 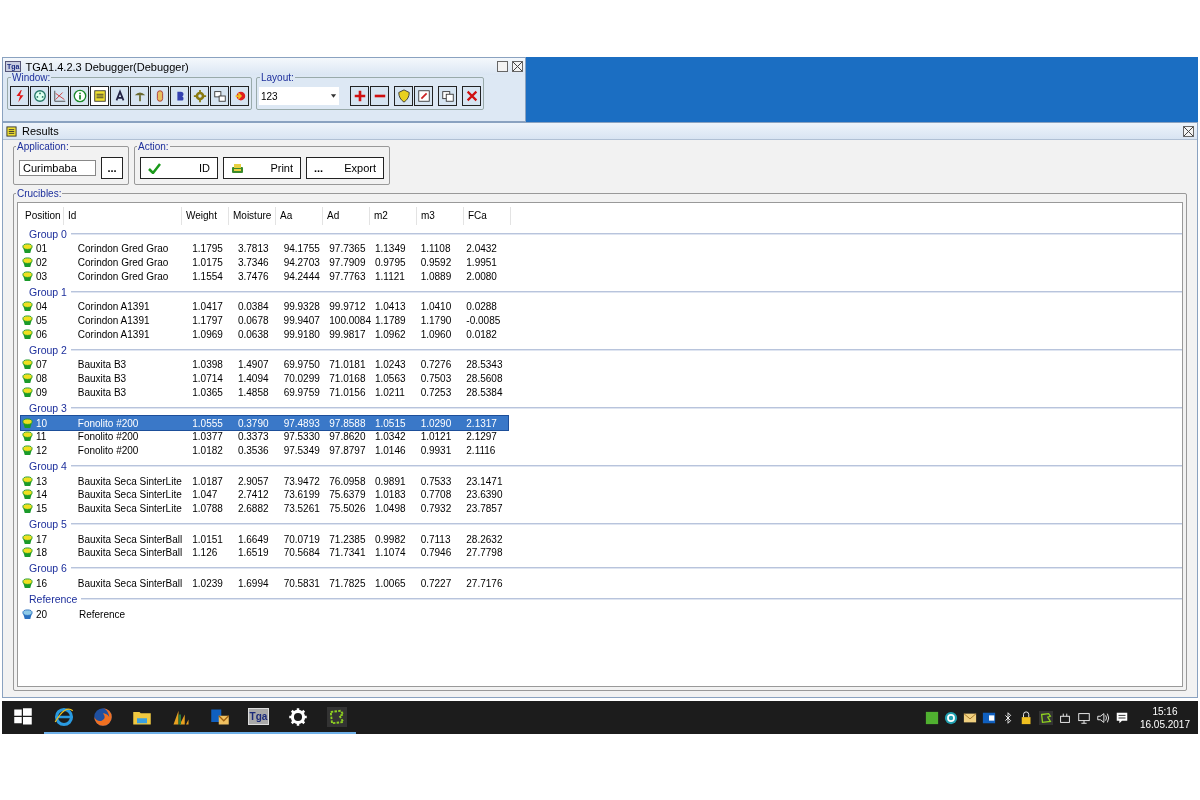 I want to click on table-cell: 02, so click(x=53, y=263).